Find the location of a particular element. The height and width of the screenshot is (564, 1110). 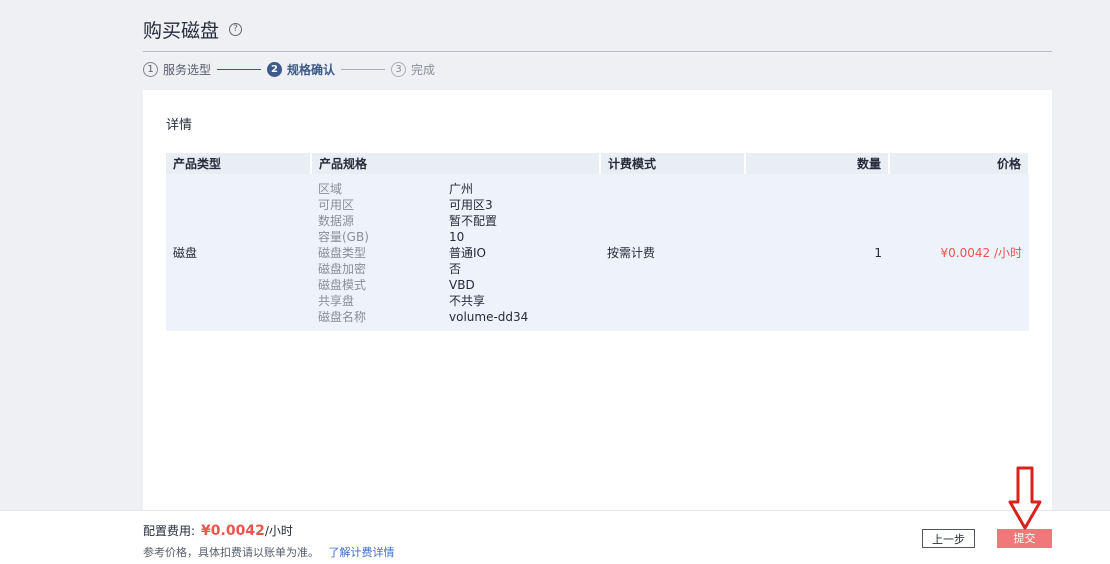

details-title: 详情 is located at coordinates (179, 125).